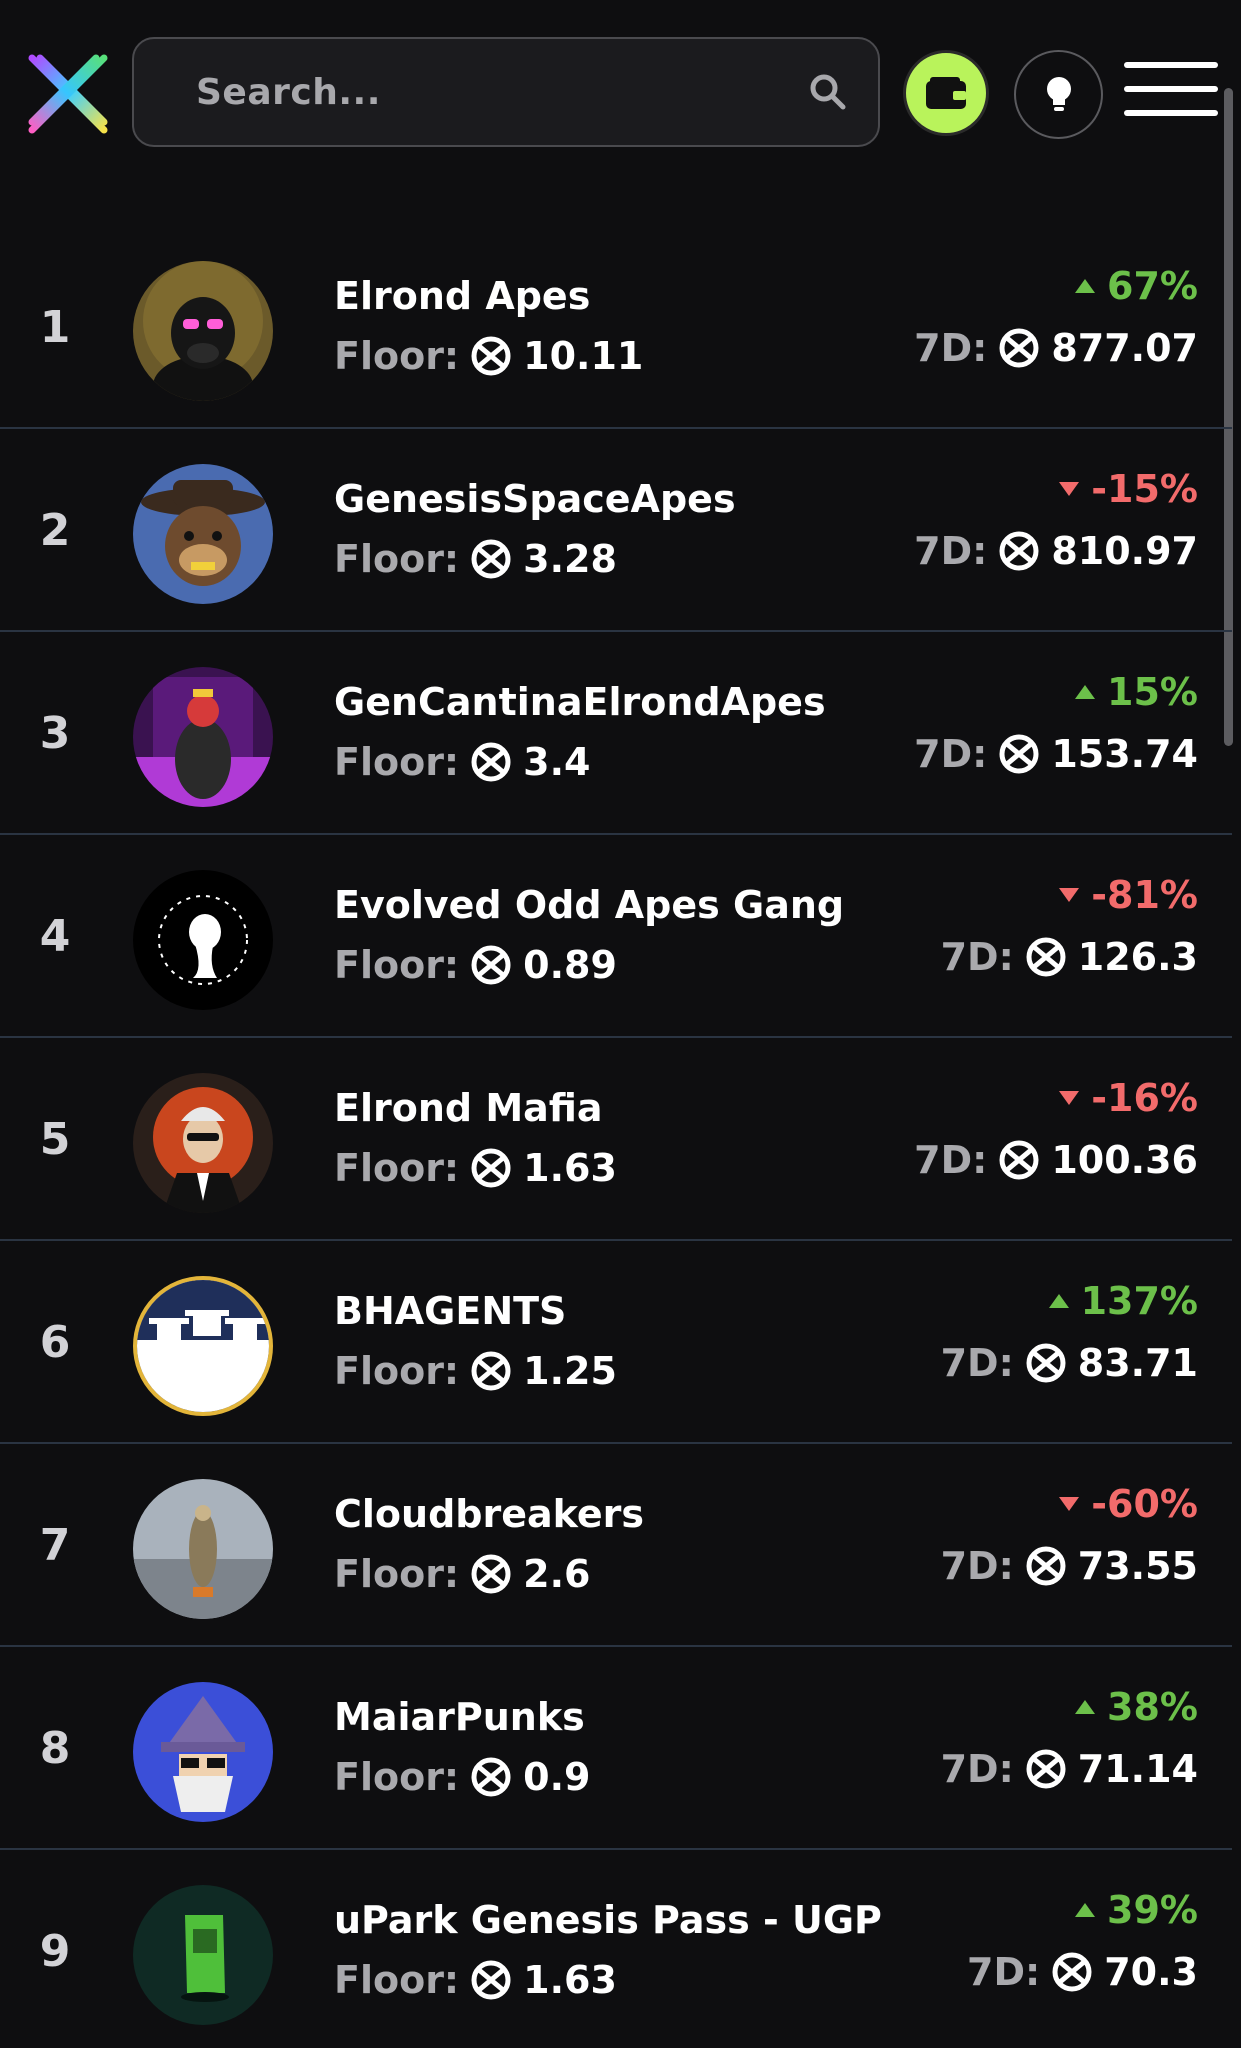  I want to click on rank-number: 5, so click(55, 1139).